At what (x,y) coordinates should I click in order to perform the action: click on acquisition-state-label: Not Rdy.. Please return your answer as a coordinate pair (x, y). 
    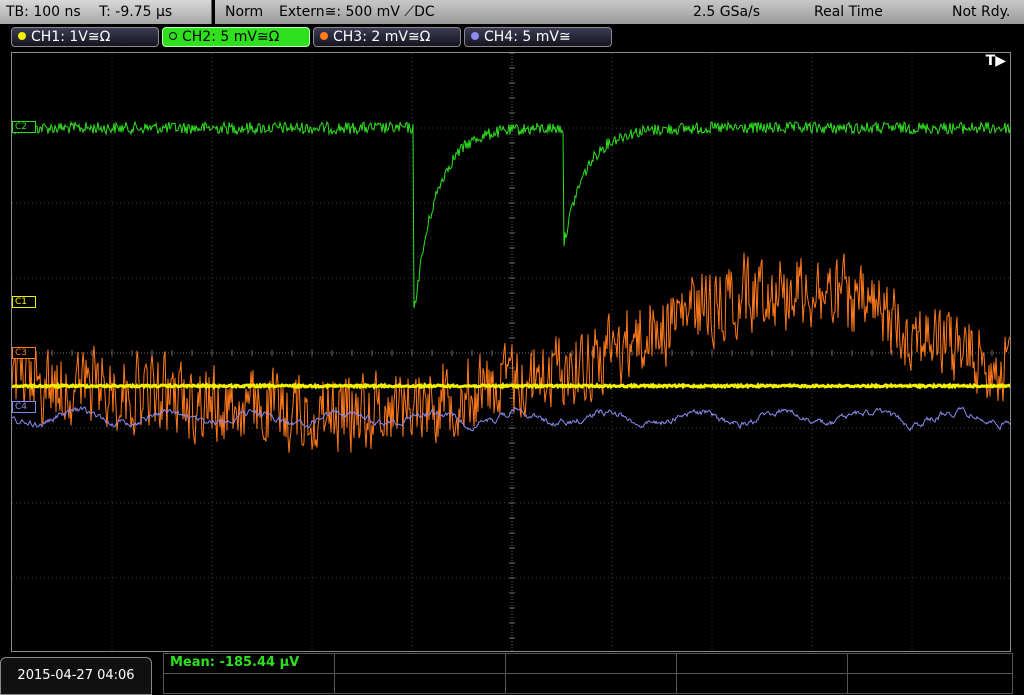
    Looking at the image, I should click on (981, 12).